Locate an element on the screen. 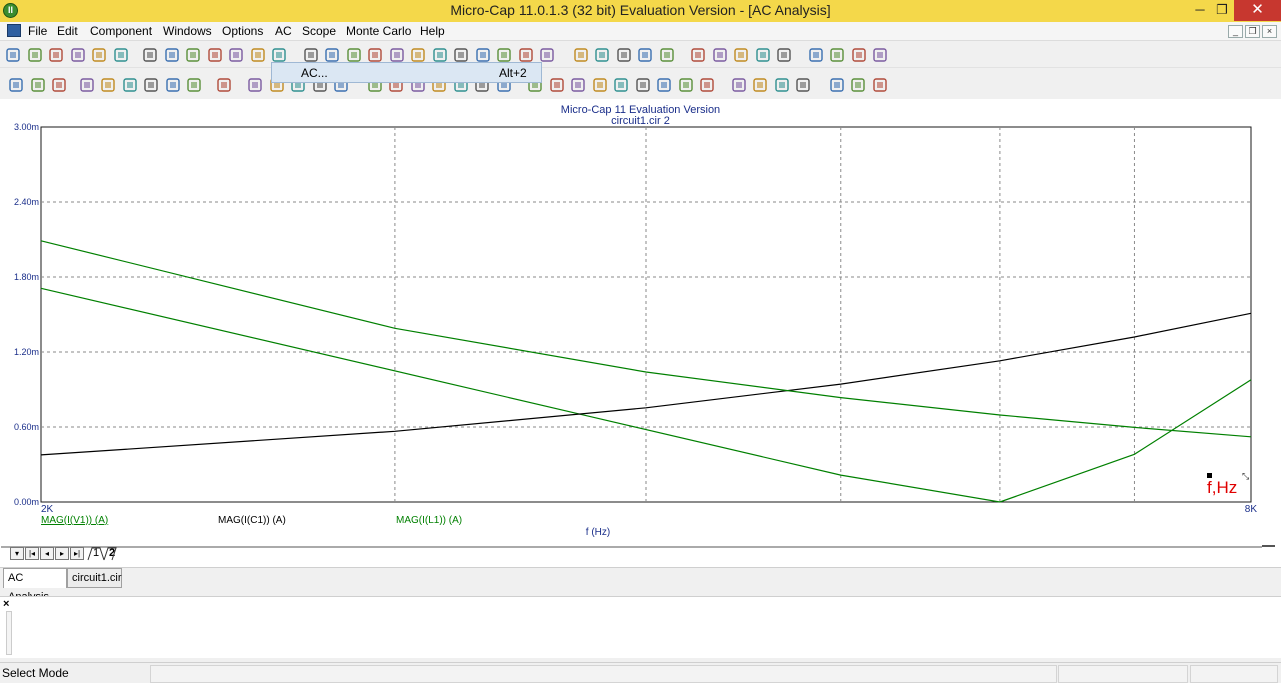 Image resolution: width=1281 pixels, height=683 pixels. model-icon is located at coordinates (763, 55).